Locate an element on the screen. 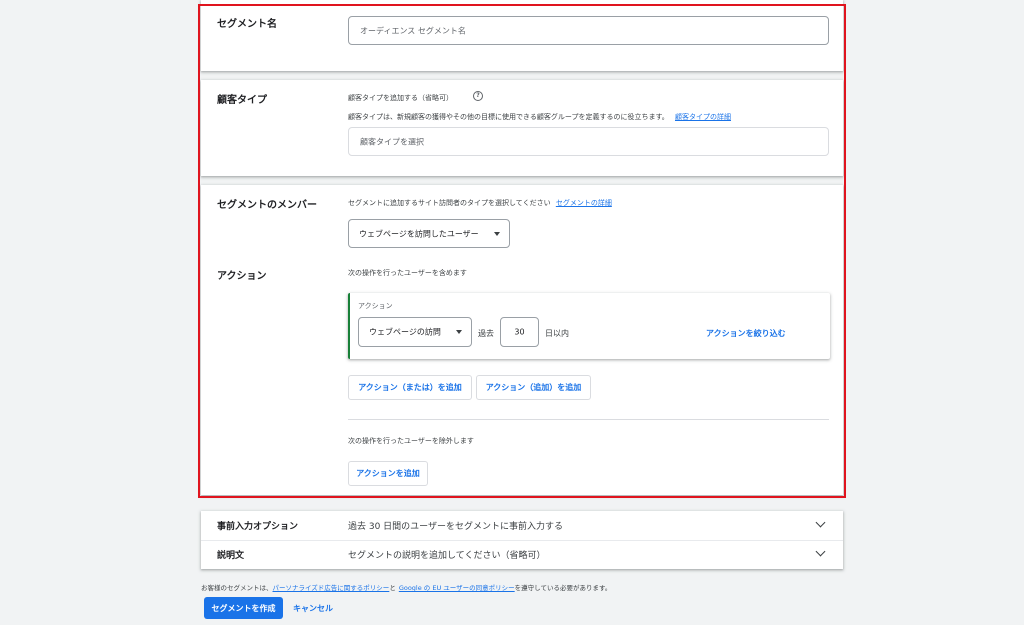 This screenshot has width=1024, height=625. policy-mid: と is located at coordinates (392, 588).